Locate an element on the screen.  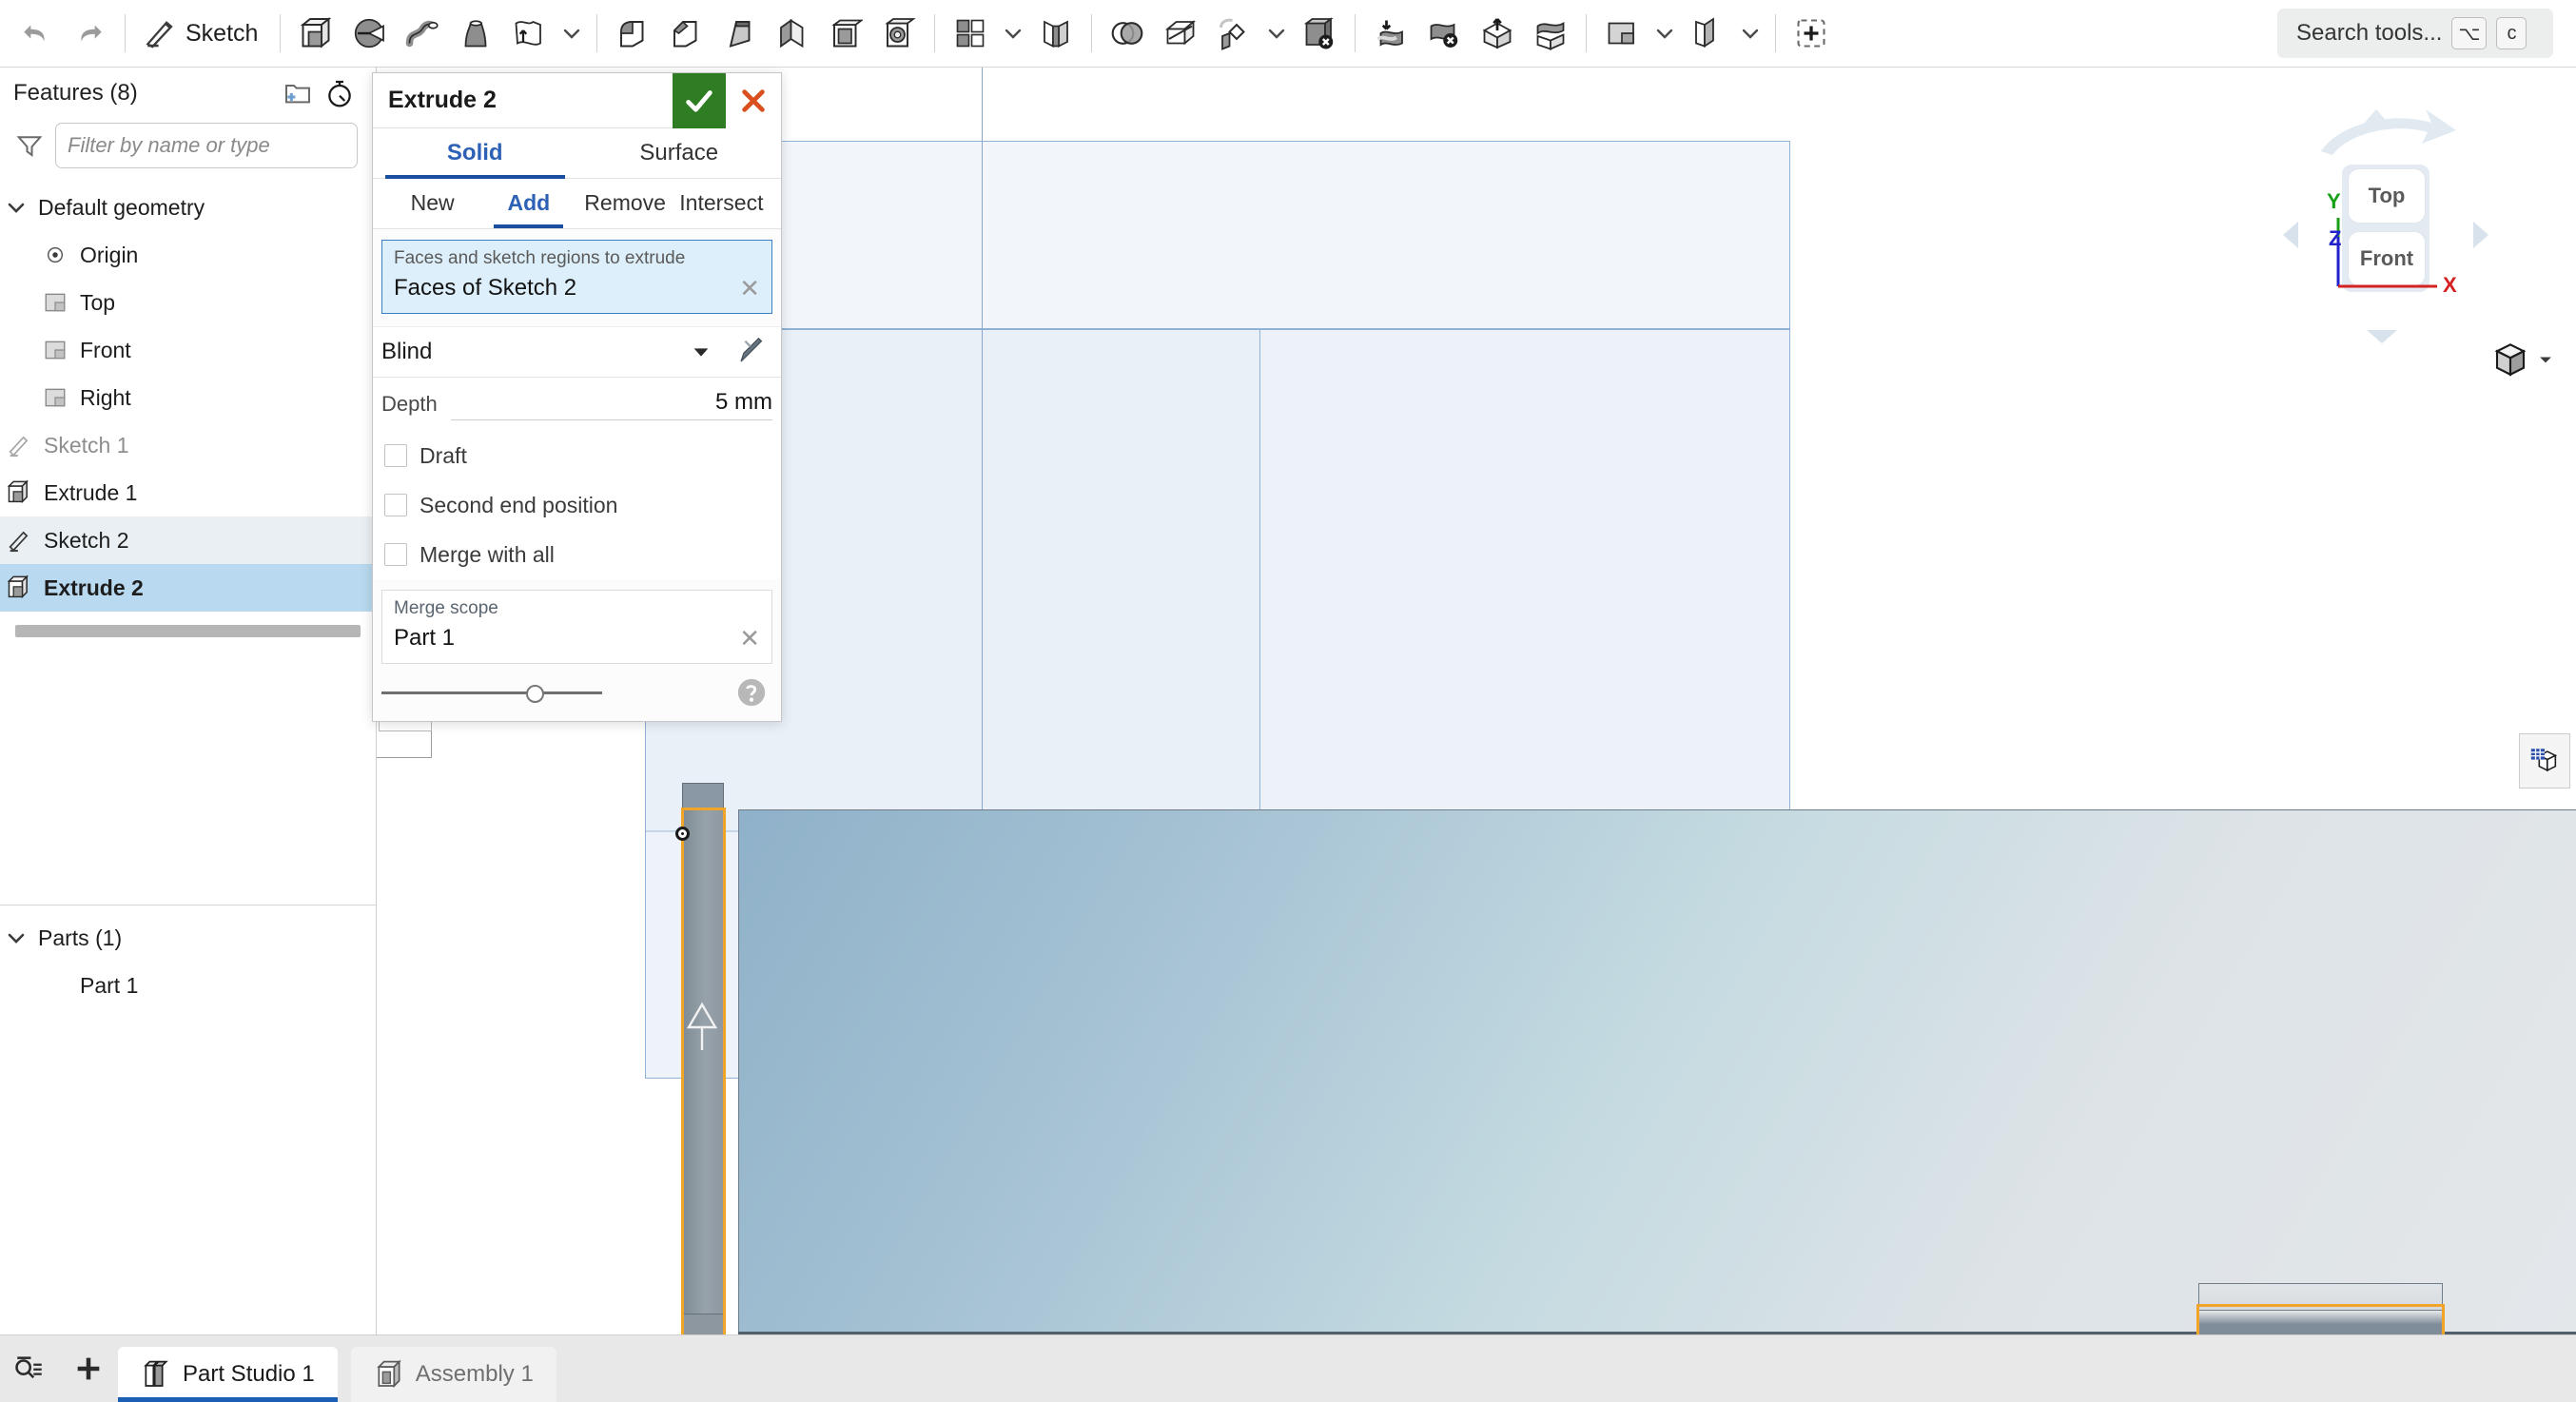
flip-direction-button is located at coordinates (751, 352).